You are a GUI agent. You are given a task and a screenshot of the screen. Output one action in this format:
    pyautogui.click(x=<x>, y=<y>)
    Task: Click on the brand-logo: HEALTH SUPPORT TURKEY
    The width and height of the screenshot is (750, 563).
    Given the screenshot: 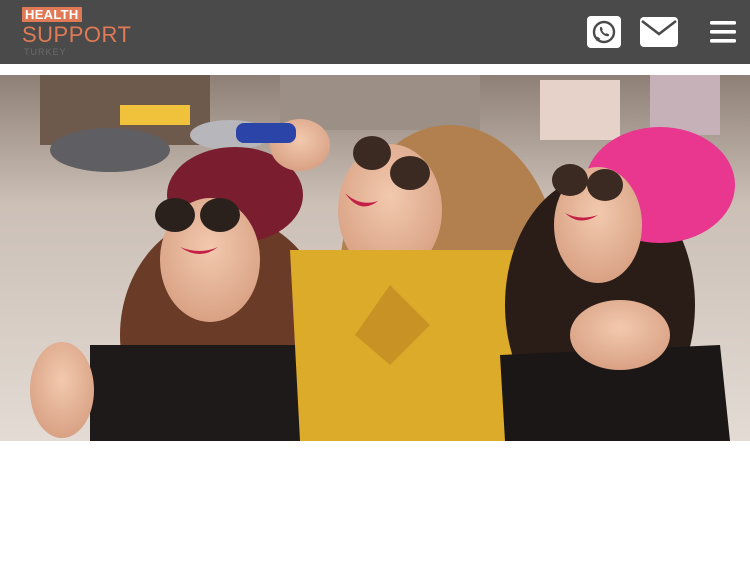 What is the action you would take?
    pyautogui.click(x=82, y=33)
    